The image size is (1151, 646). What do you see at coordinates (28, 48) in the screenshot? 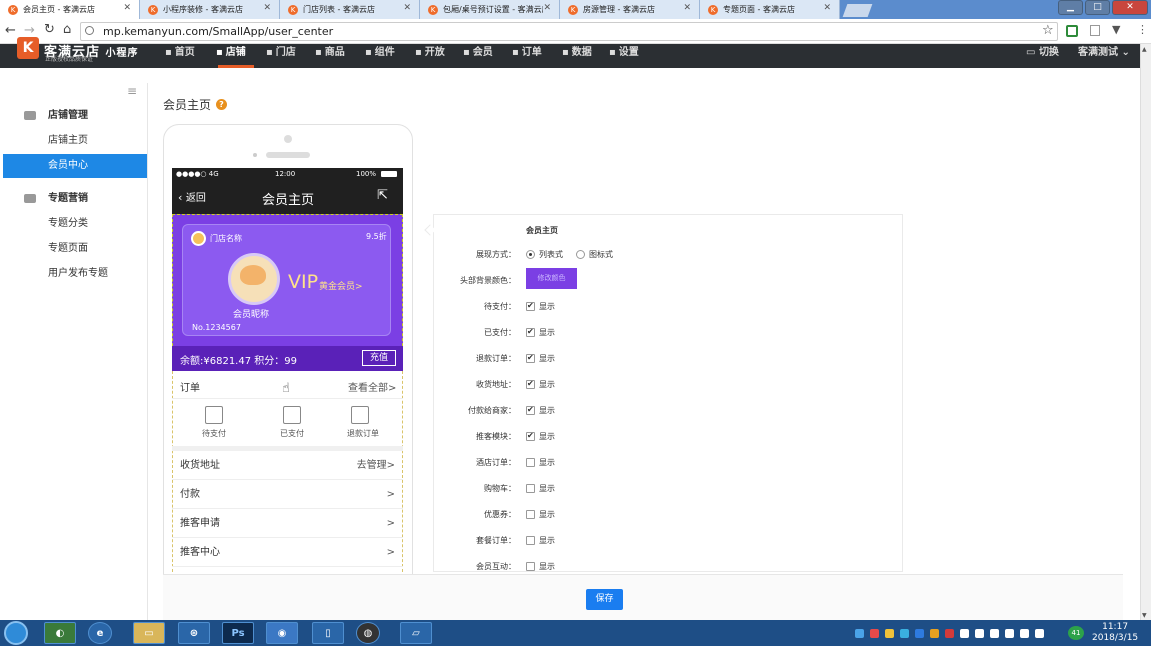
I see `brand-logo-icon: K` at bounding box center [28, 48].